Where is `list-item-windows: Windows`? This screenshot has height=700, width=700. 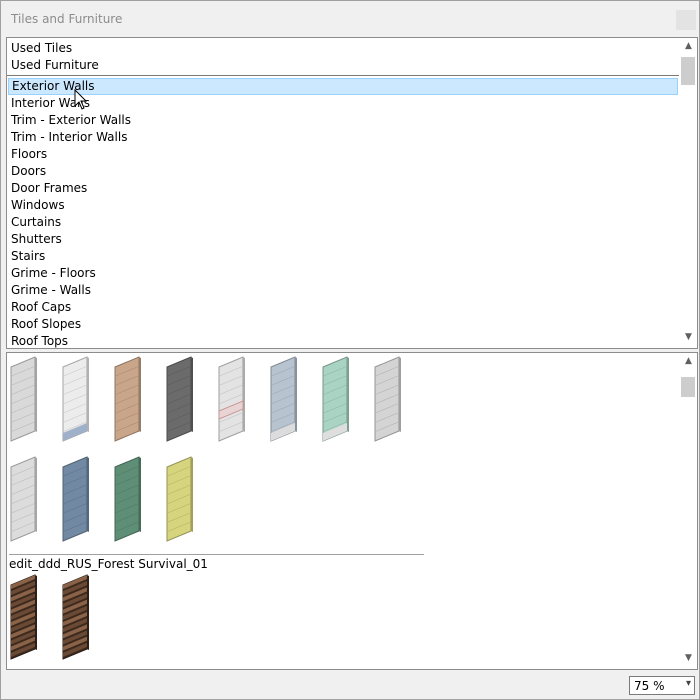 list-item-windows: Windows is located at coordinates (343, 205).